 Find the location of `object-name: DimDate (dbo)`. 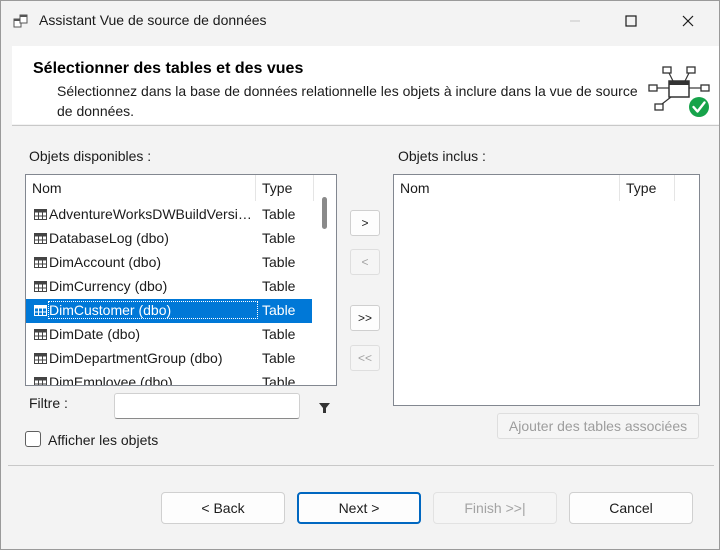

object-name: DimDate (dbo) is located at coordinates (95, 334).